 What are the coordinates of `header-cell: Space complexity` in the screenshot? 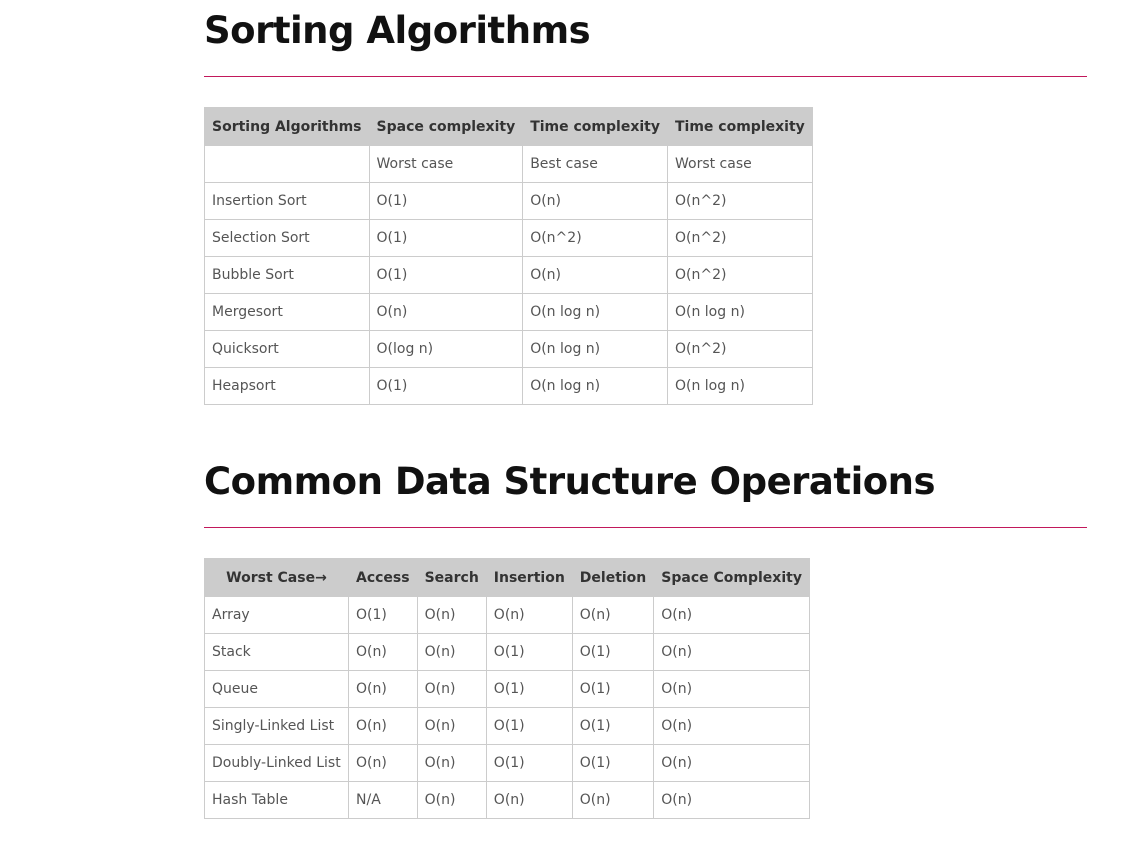 It's located at (446, 126).